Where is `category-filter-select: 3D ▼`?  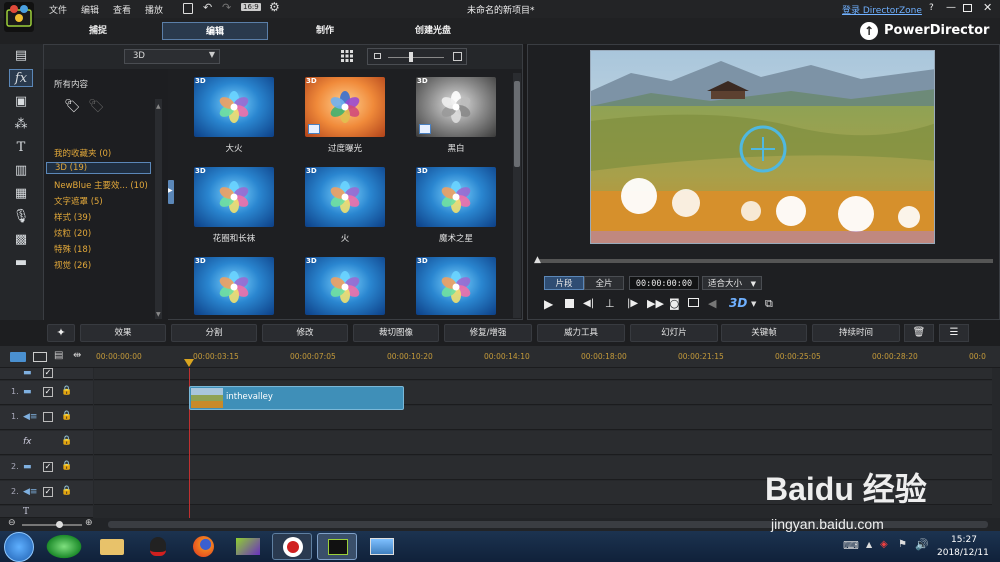
category-filter-select: 3D ▼ is located at coordinates (172, 56).